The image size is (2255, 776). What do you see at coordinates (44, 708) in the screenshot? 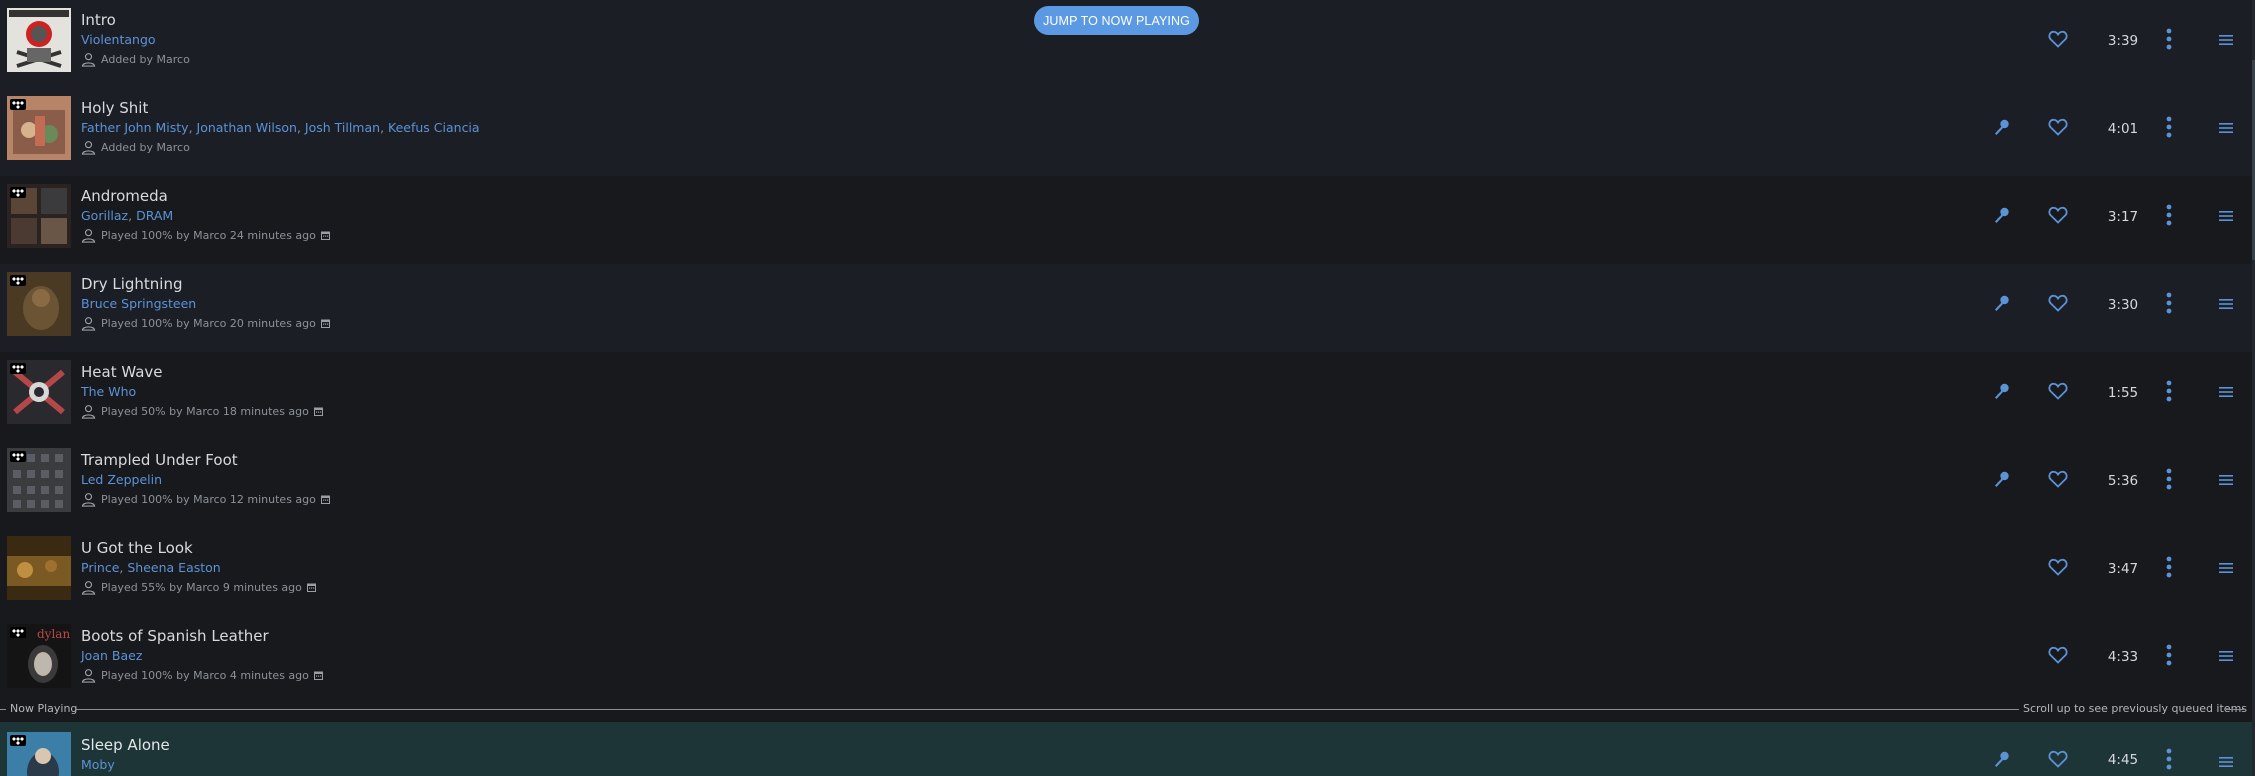
I see `now-playing-label: Now Playing` at bounding box center [44, 708].